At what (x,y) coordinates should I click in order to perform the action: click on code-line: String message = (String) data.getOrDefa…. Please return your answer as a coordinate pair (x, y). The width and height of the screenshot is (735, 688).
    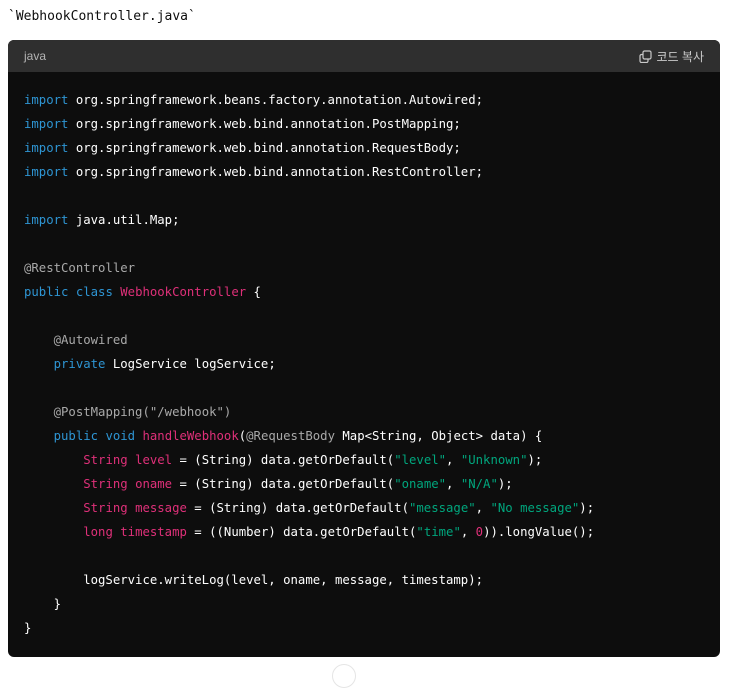
    Looking at the image, I should click on (364, 508).